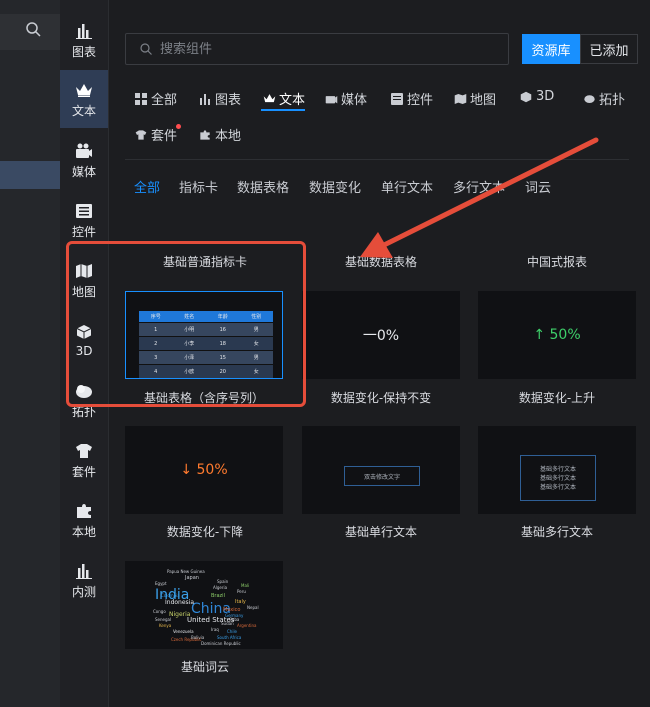 This screenshot has width=650, height=707. What do you see at coordinates (538, 186) in the screenshot?
I see `subtab-wordcloud: 词云` at bounding box center [538, 186].